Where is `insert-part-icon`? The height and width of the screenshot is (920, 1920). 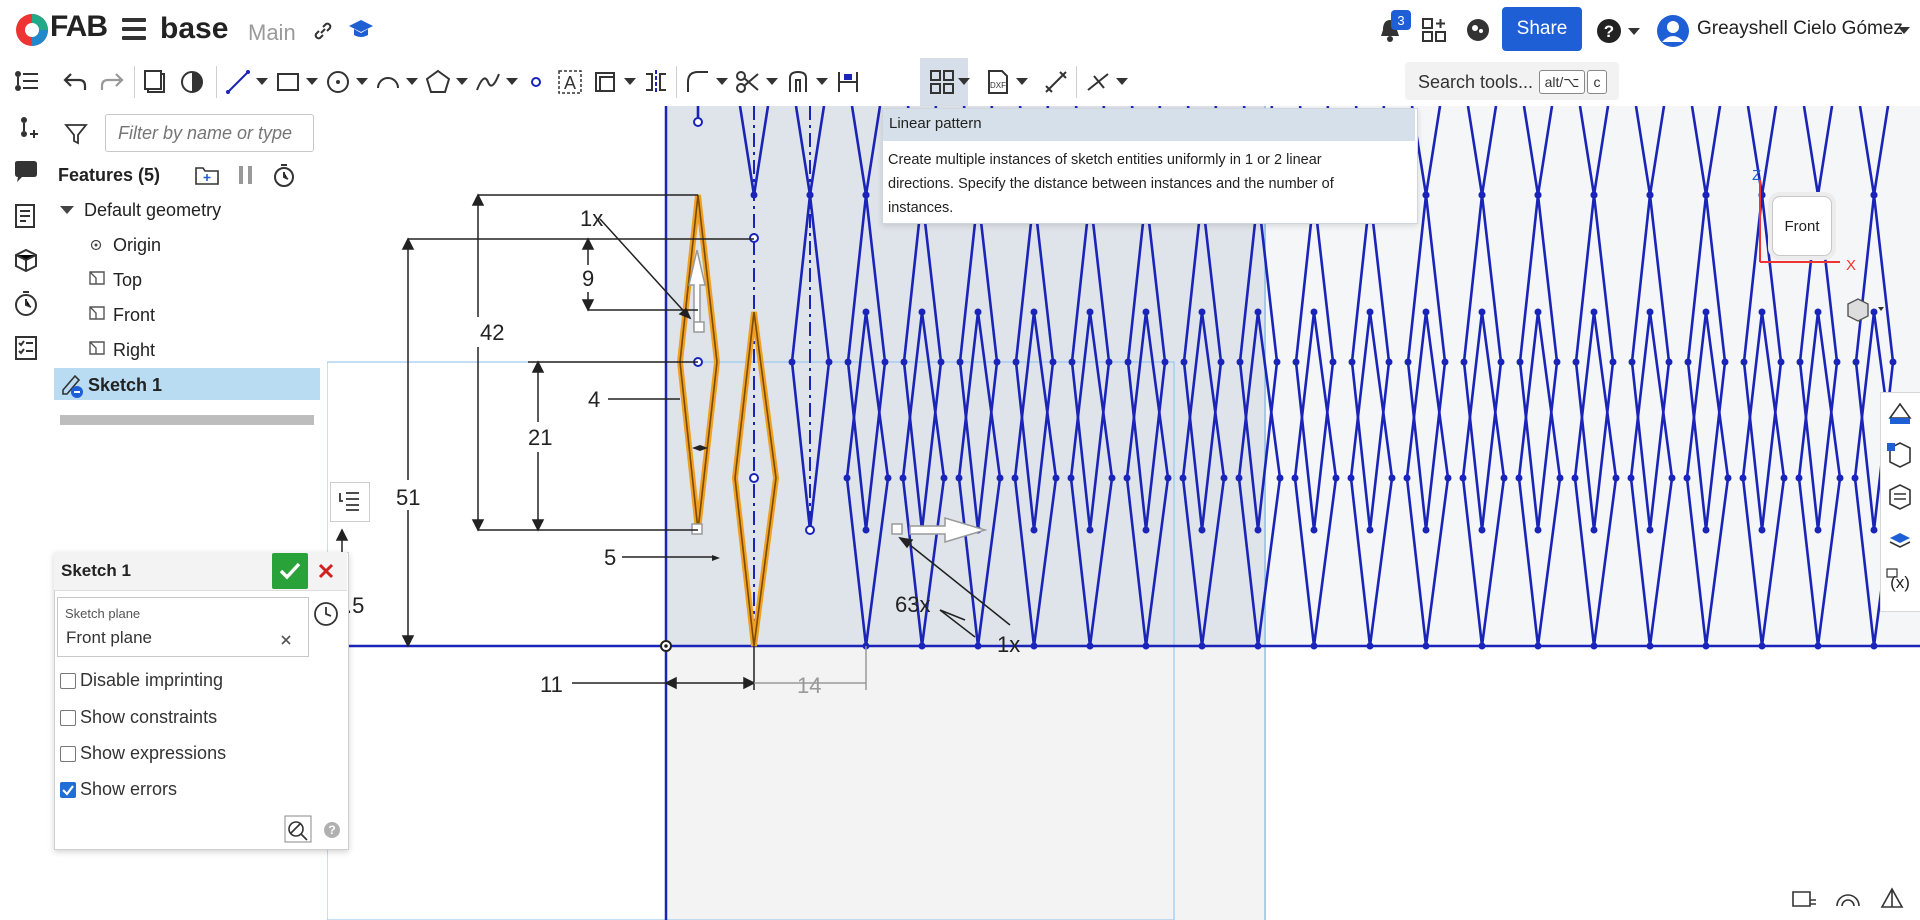
insert-part-icon is located at coordinates (26, 128).